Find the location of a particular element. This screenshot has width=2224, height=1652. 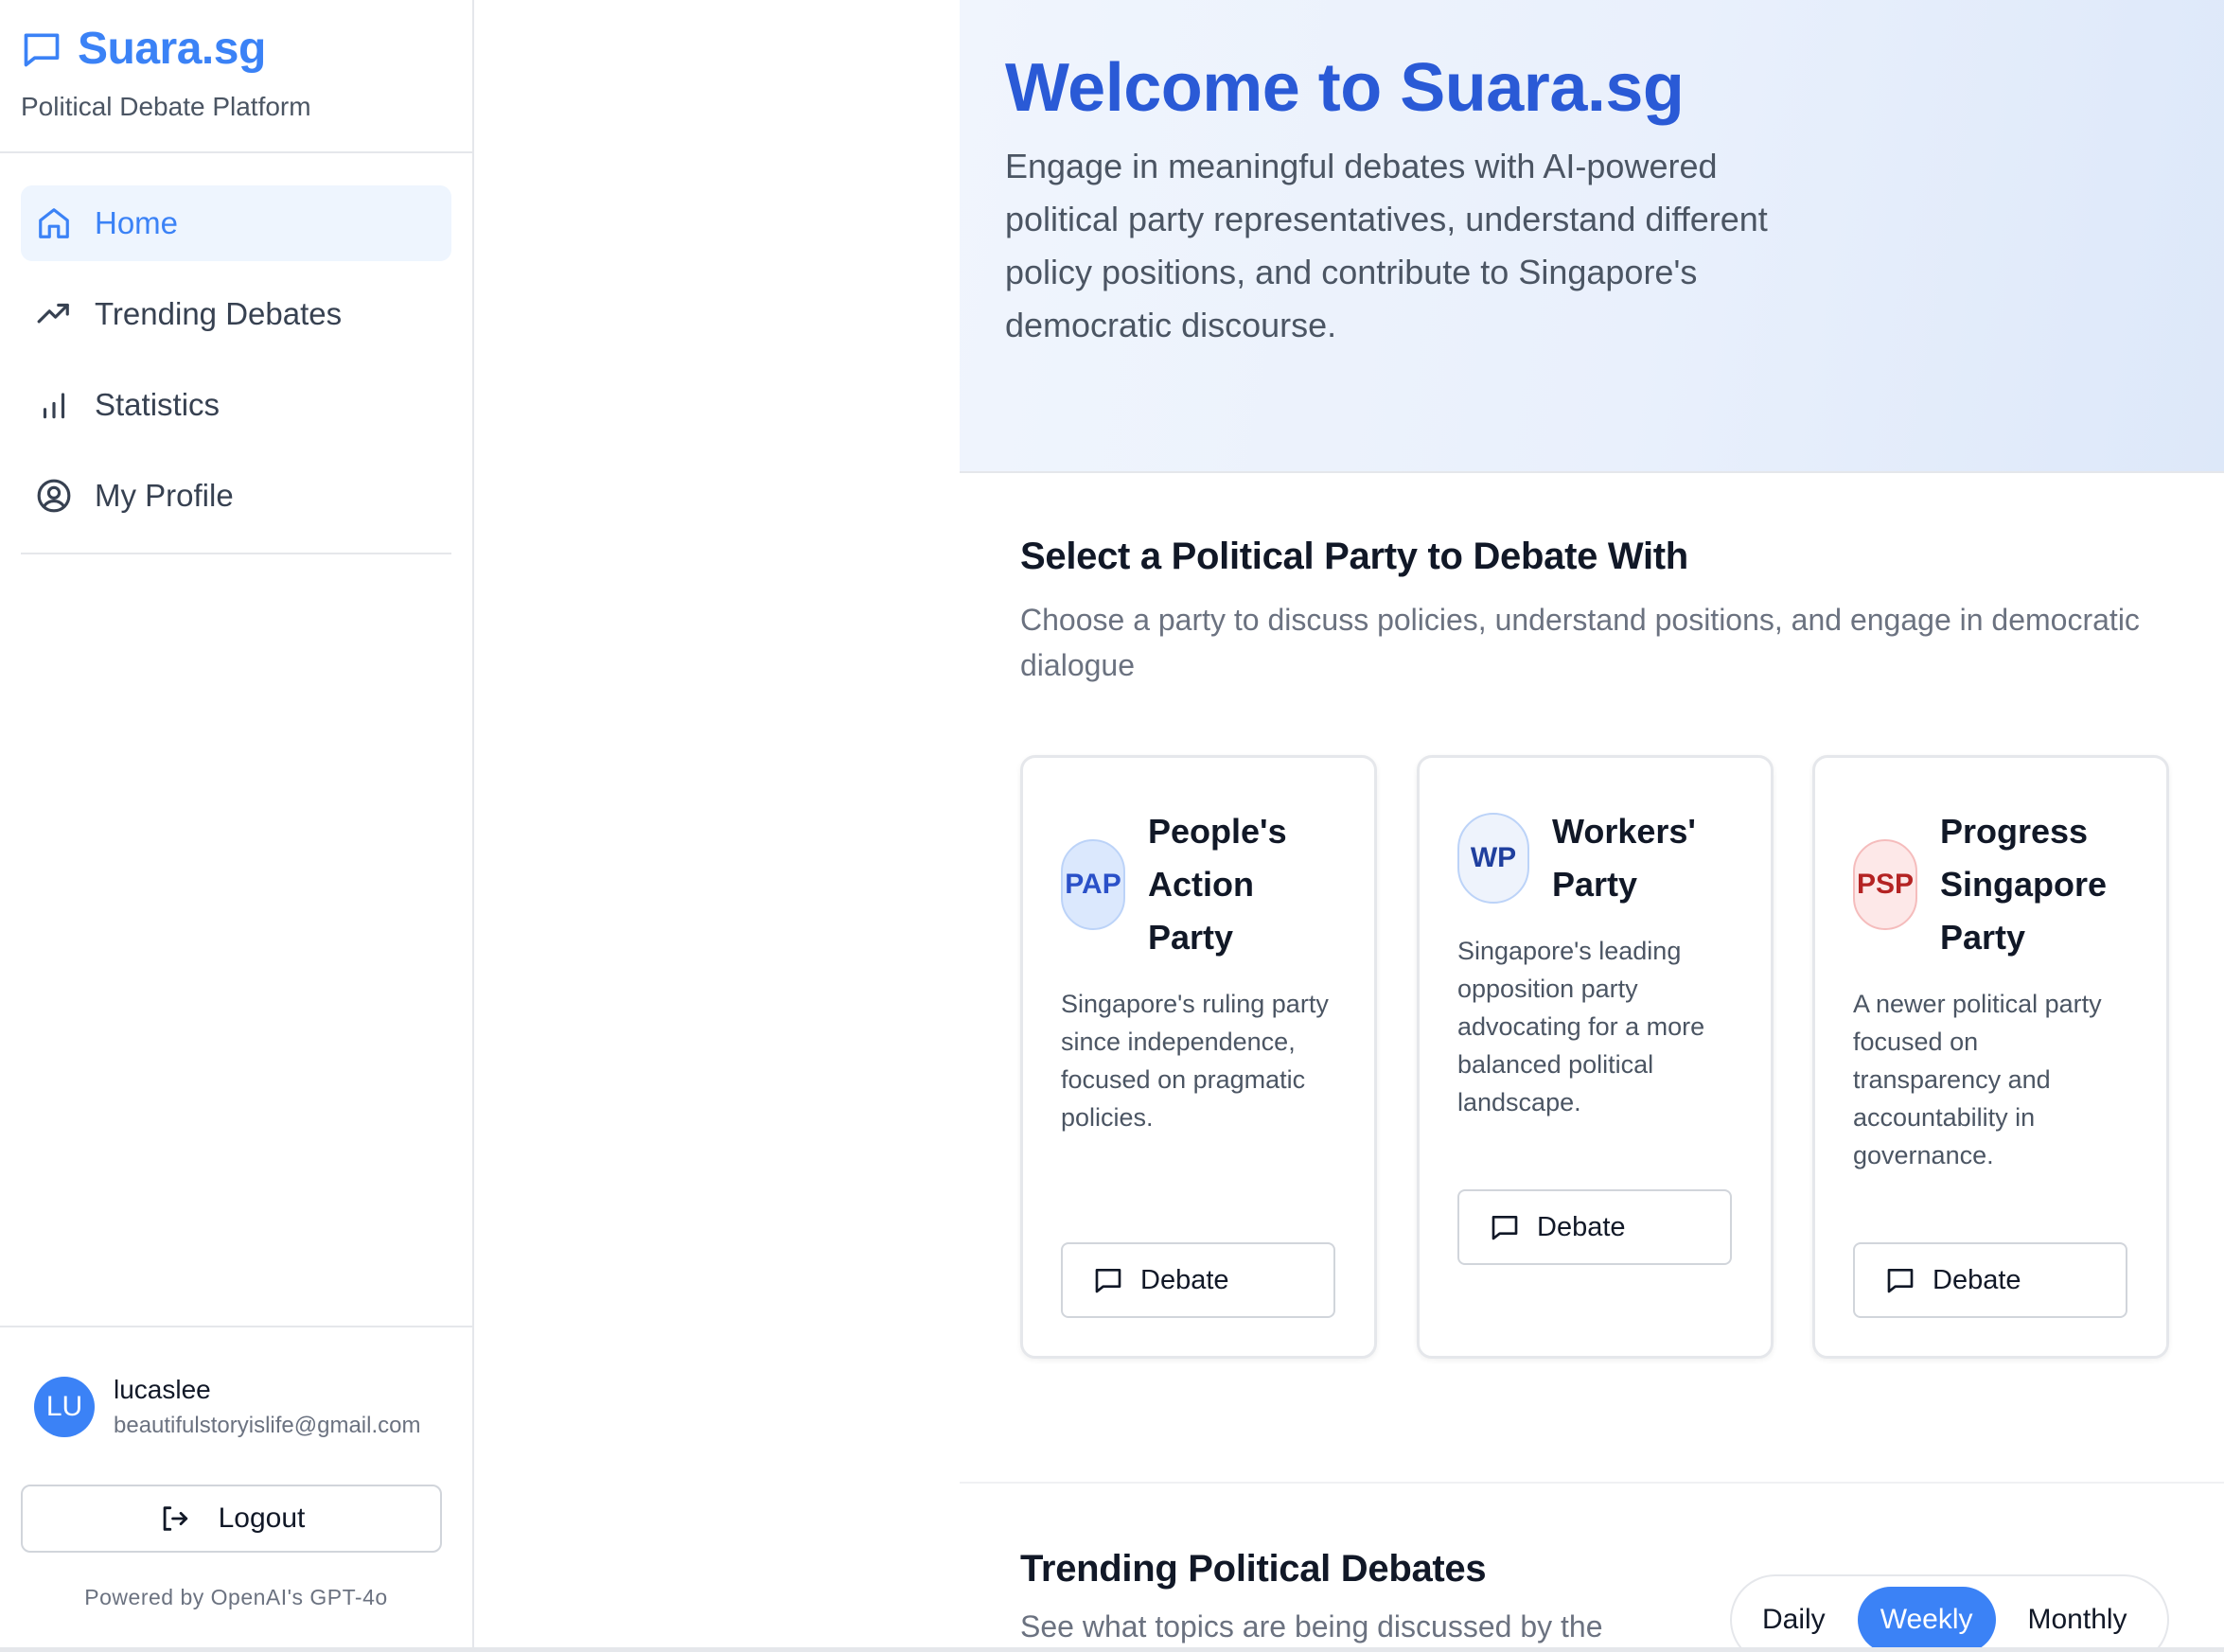

sidebar-item-label: Home is located at coordinates (137, 222).